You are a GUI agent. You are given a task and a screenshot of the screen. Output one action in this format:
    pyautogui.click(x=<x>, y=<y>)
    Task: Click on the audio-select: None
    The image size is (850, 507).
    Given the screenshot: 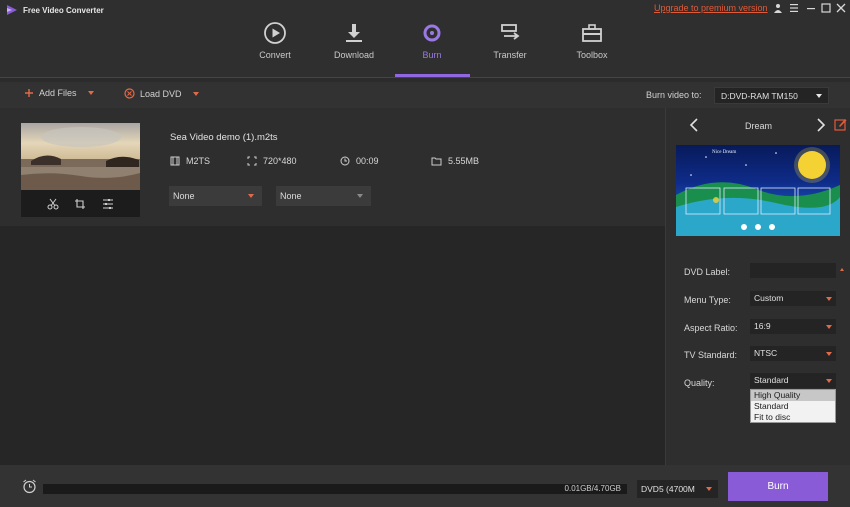 What is the action you would take?
    pyautogui.click(x=323, y=196)
    